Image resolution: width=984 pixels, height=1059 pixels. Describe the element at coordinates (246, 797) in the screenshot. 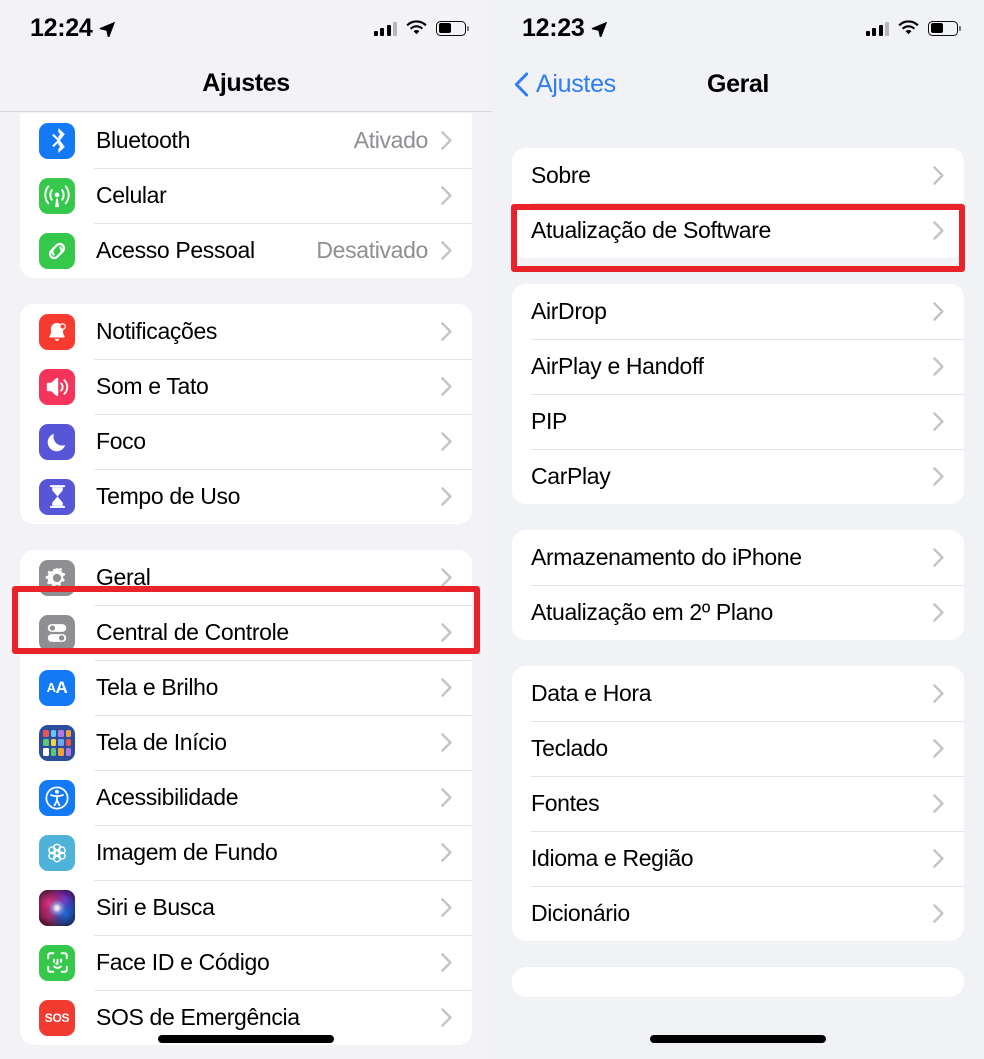

I see `settings-row-acessibilidade: Acessibilidade` at that location.